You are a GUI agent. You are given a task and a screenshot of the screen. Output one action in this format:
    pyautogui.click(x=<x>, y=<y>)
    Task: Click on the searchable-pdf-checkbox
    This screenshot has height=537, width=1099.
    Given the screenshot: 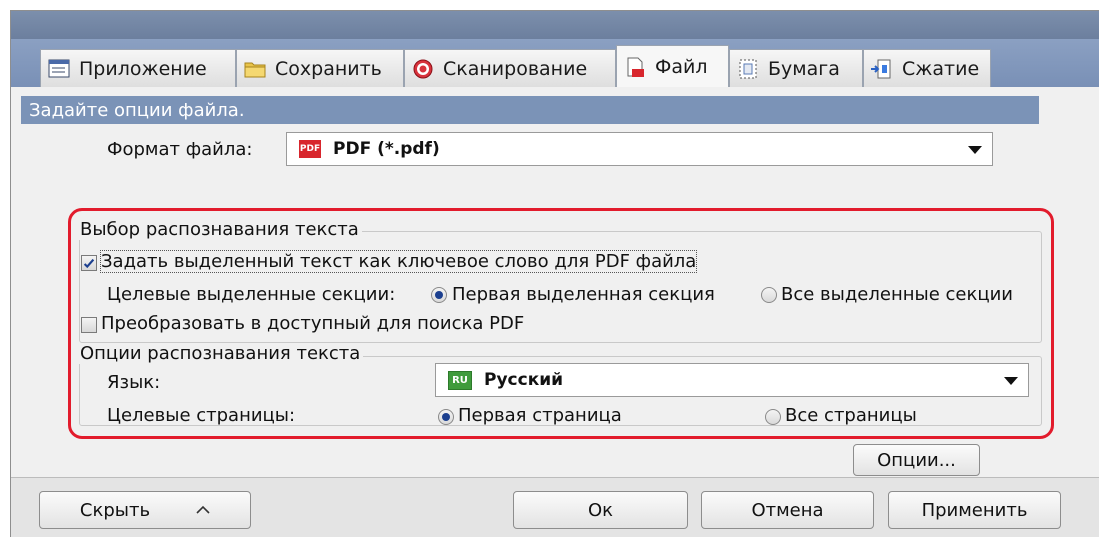 What is the action you would take?
    pyautogui.click(x=89, y=325)
    